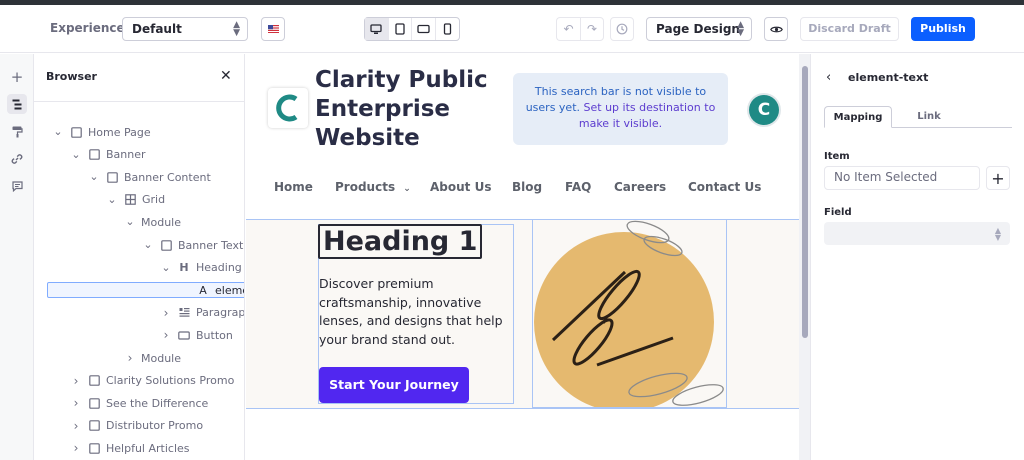 The image size is (1024, 460). Describe the element at coordinates (858, 117) in the screenshot. I see `tab-mapping: Mapping` at that location.